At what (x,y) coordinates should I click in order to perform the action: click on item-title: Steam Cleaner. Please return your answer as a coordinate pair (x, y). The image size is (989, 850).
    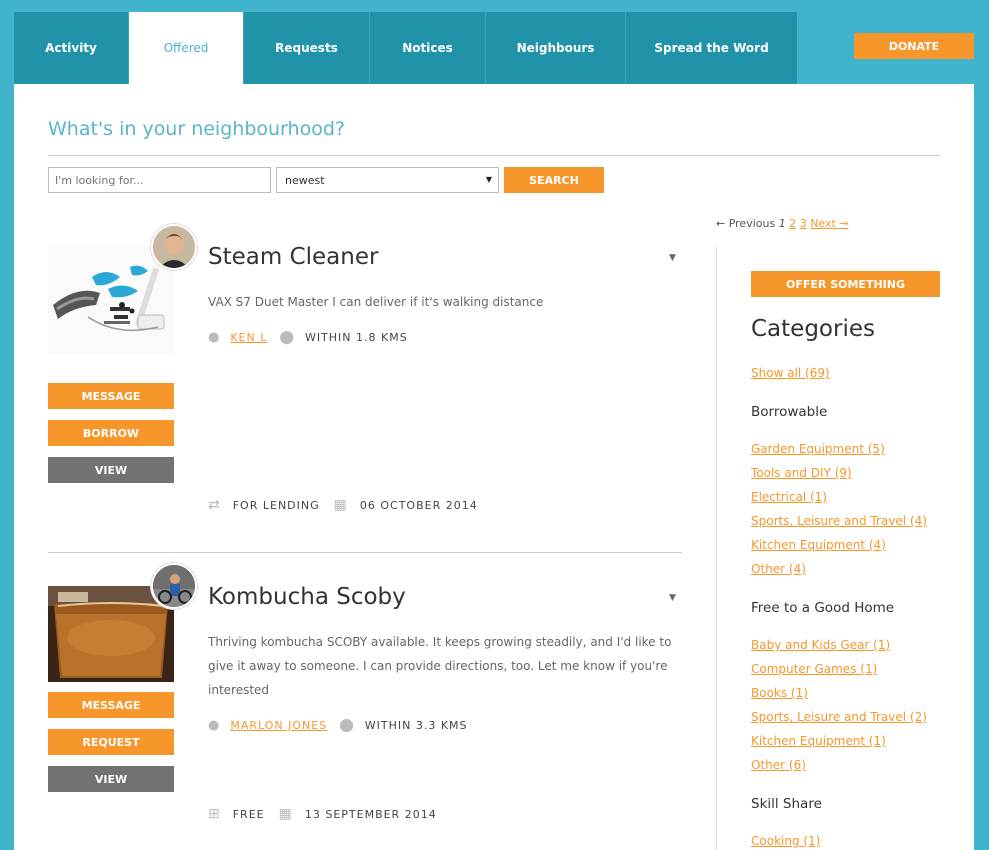
    Looking at the image, I should click on (293, 257).